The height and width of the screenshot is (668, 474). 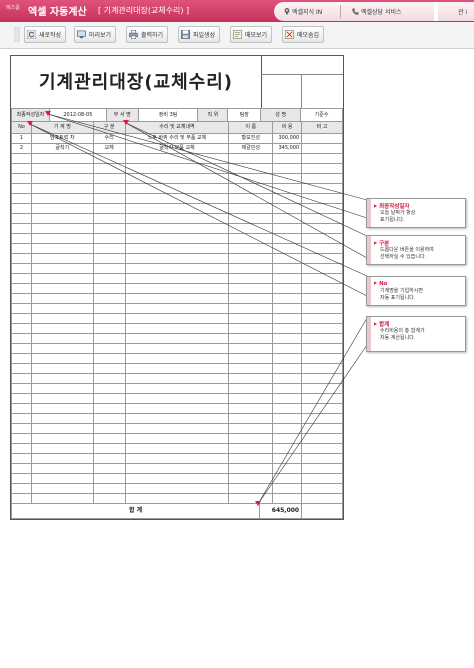 What do you see at coordinates (402, 334) in the screenshot?
I see `memo-body: 수리비용의 총 합계가 자동 계산됩니다.` at bounding box center [402, 334].